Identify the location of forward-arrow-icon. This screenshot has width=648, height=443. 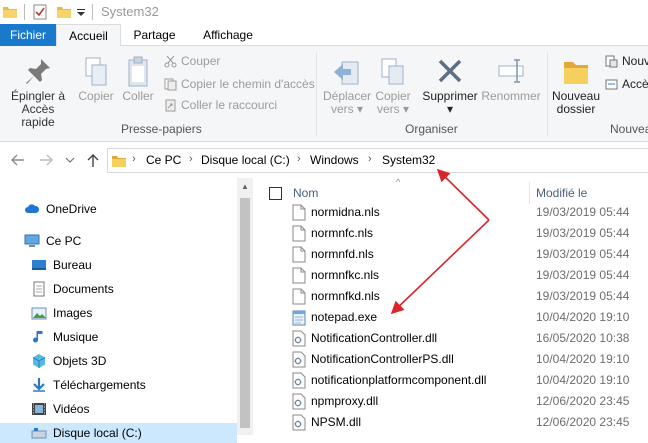
(46, 160).